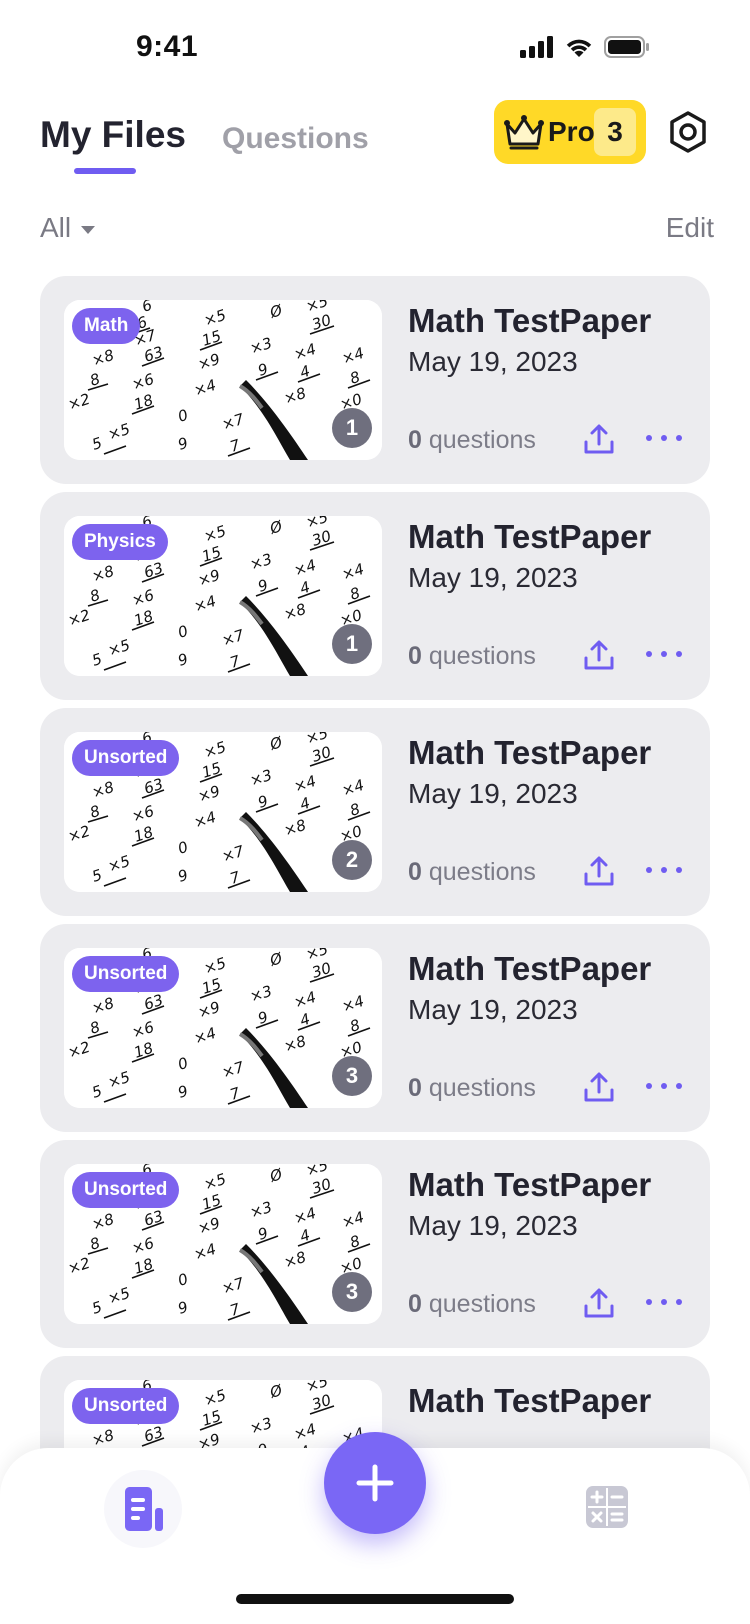 This screenshot has height=1624, width=750. Describe the element at coordinates (375, 48) in the screenshot. I see `status-bar: 9:41` at that location.